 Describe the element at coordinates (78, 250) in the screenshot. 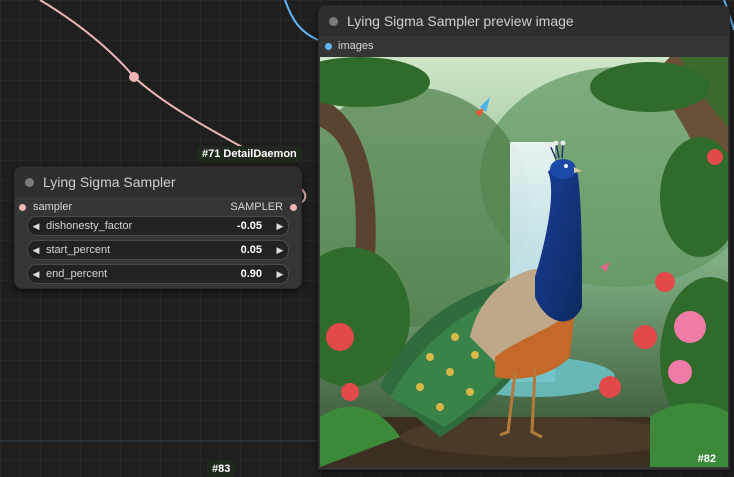

I see `widget-label: start_percent` at that location.